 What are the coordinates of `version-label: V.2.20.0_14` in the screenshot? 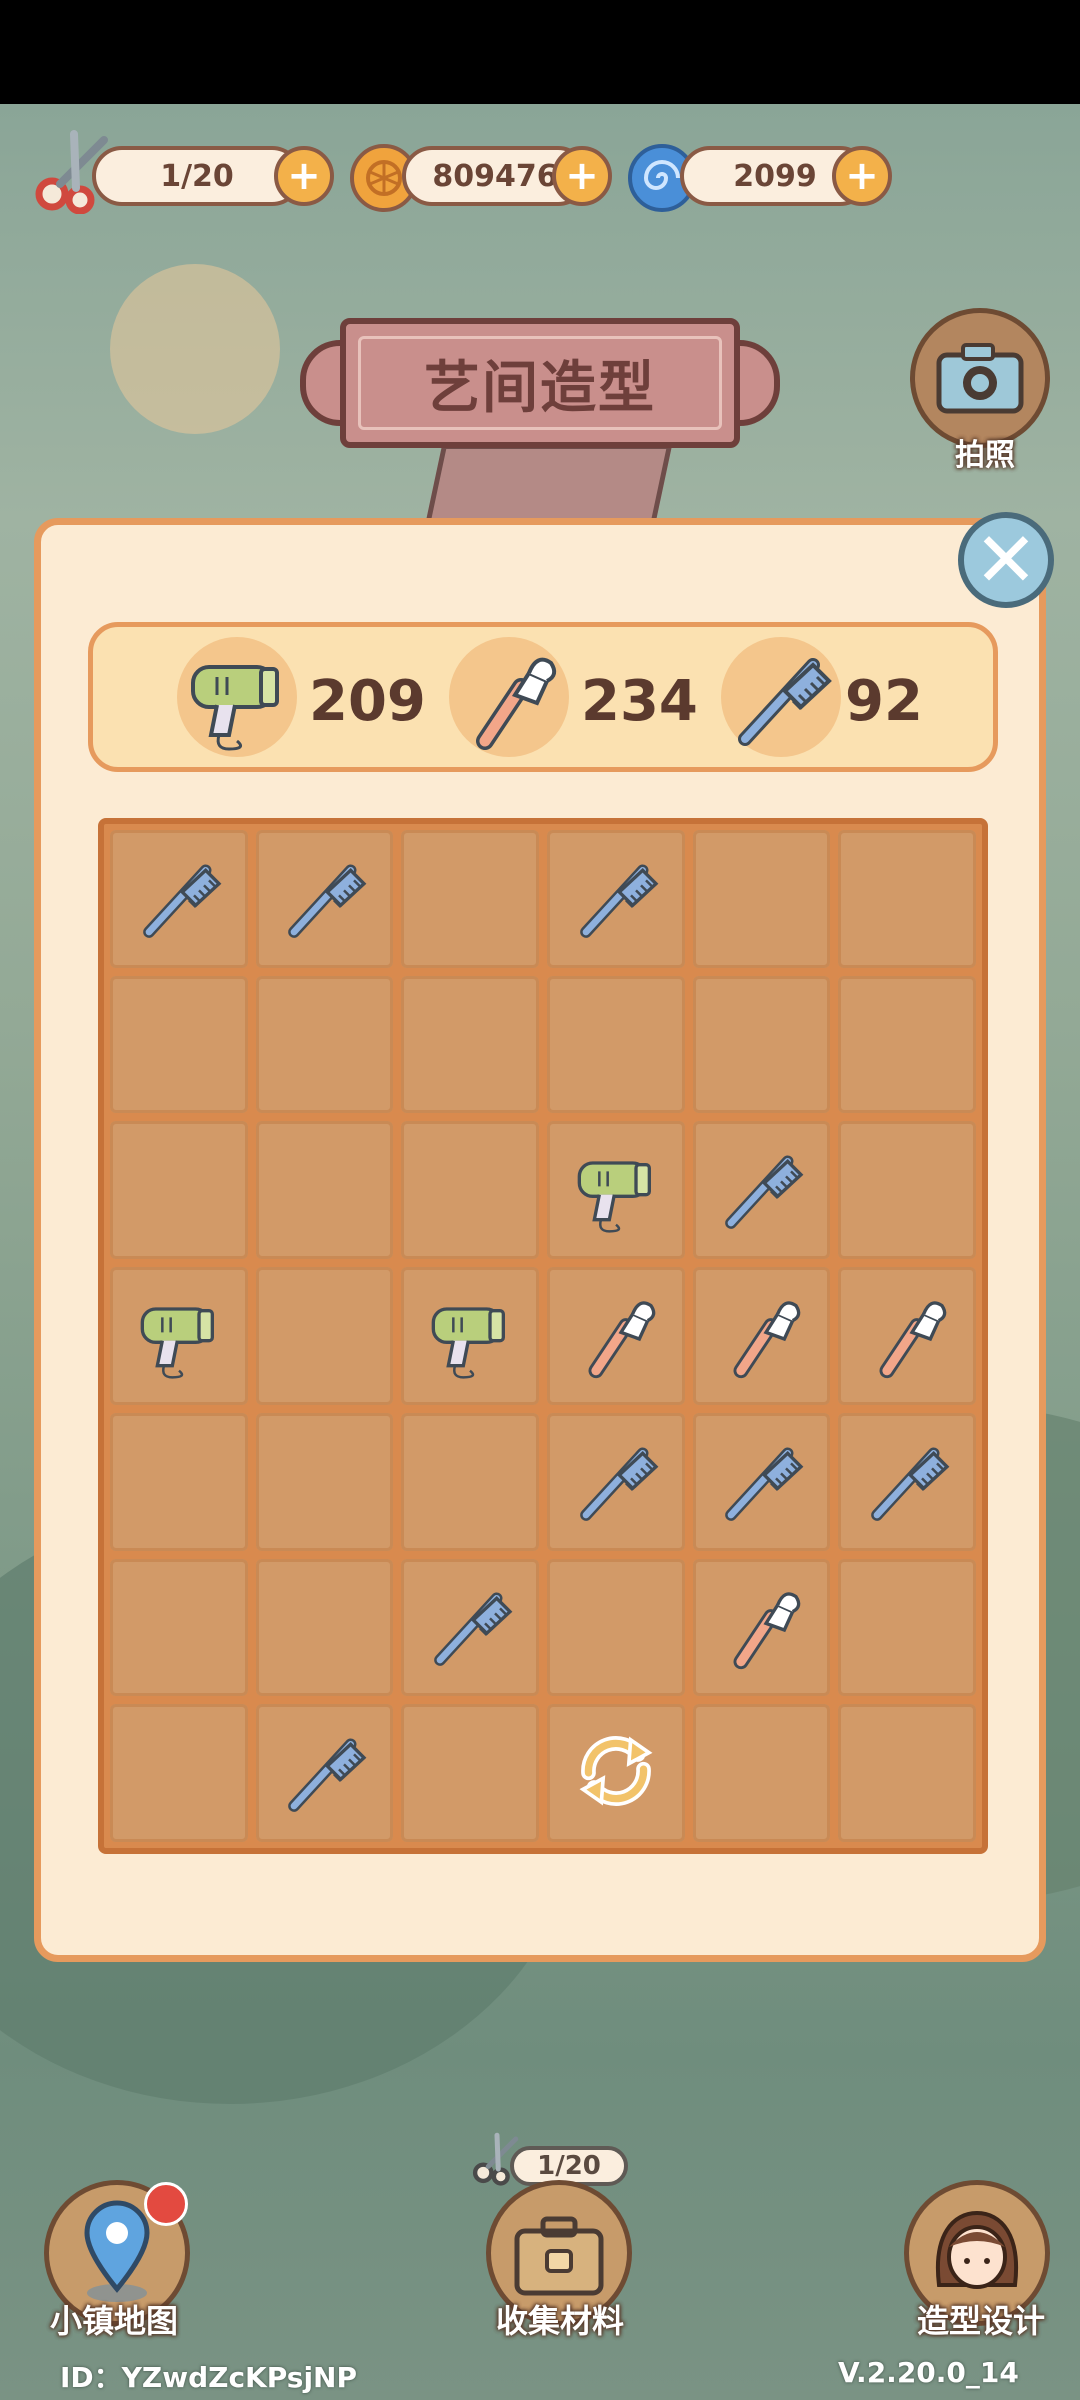 It's located at (928, 2372).